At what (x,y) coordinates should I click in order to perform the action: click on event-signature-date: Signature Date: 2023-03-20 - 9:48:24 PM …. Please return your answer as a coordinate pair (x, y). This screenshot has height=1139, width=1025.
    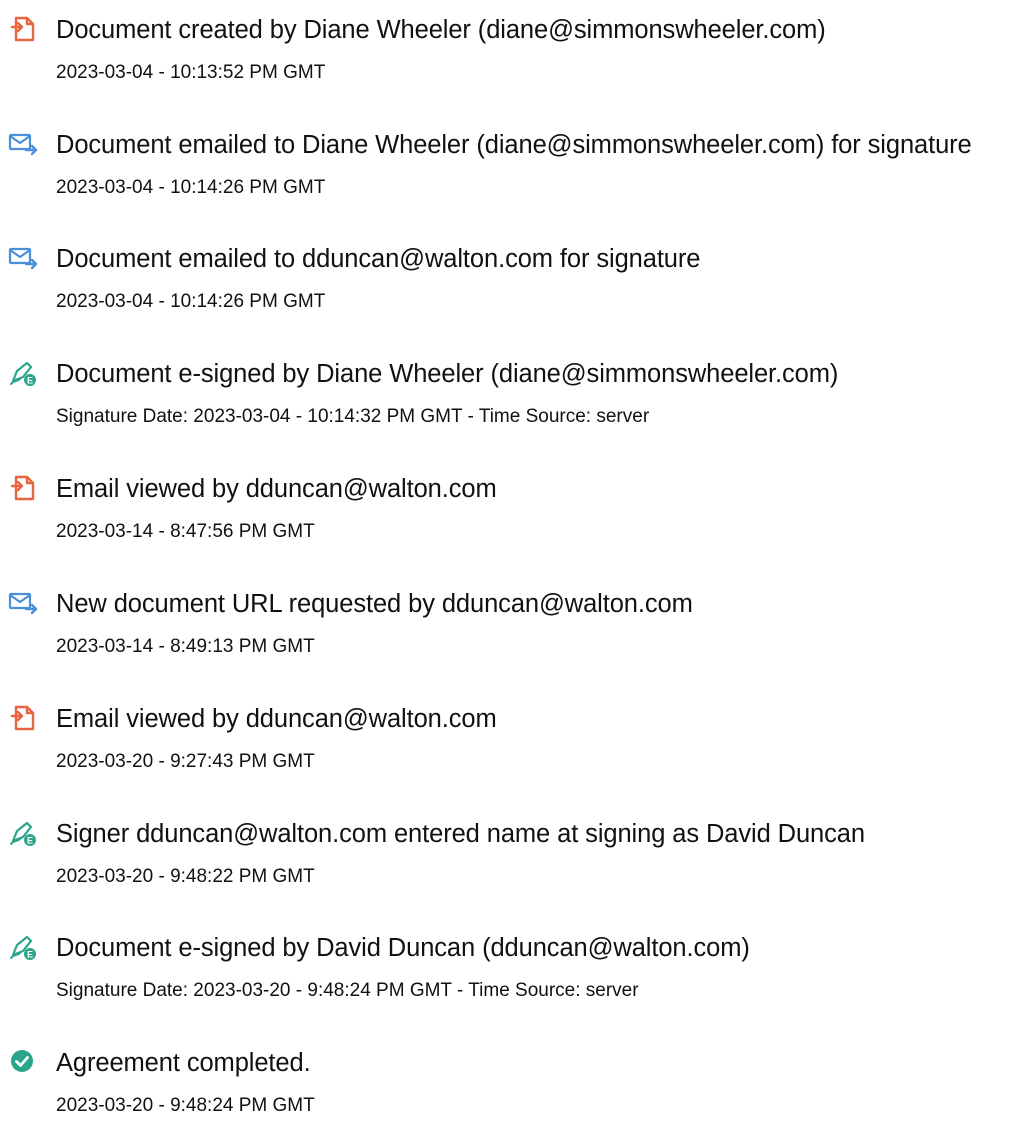
    Looking at the image, I should click on (347, 990).